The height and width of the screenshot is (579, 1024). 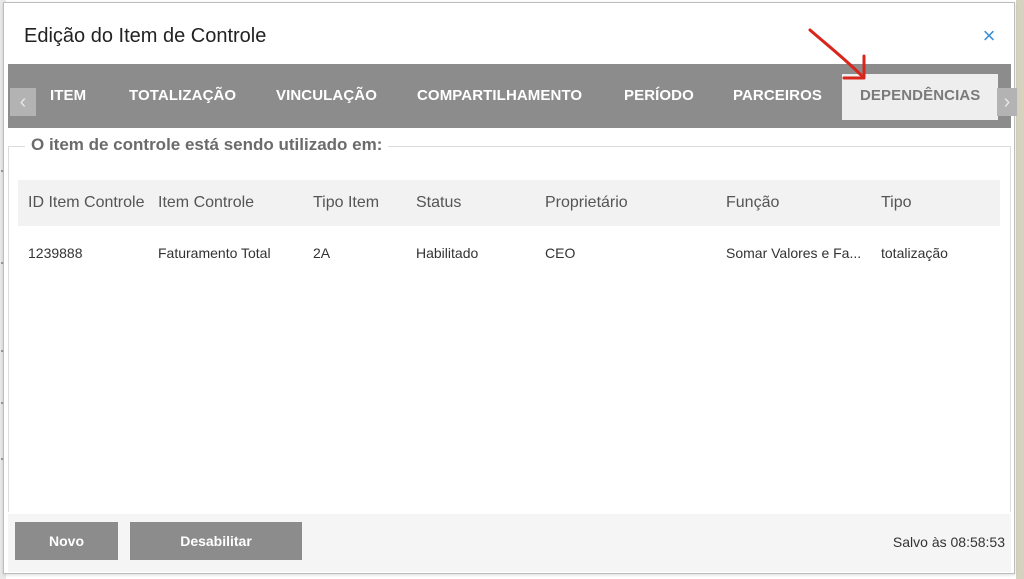 What do you see at coordinates (1007, 102) in the screenshot?
I see `chevron-right-icon: ›` at bounding box center [1007, 102].